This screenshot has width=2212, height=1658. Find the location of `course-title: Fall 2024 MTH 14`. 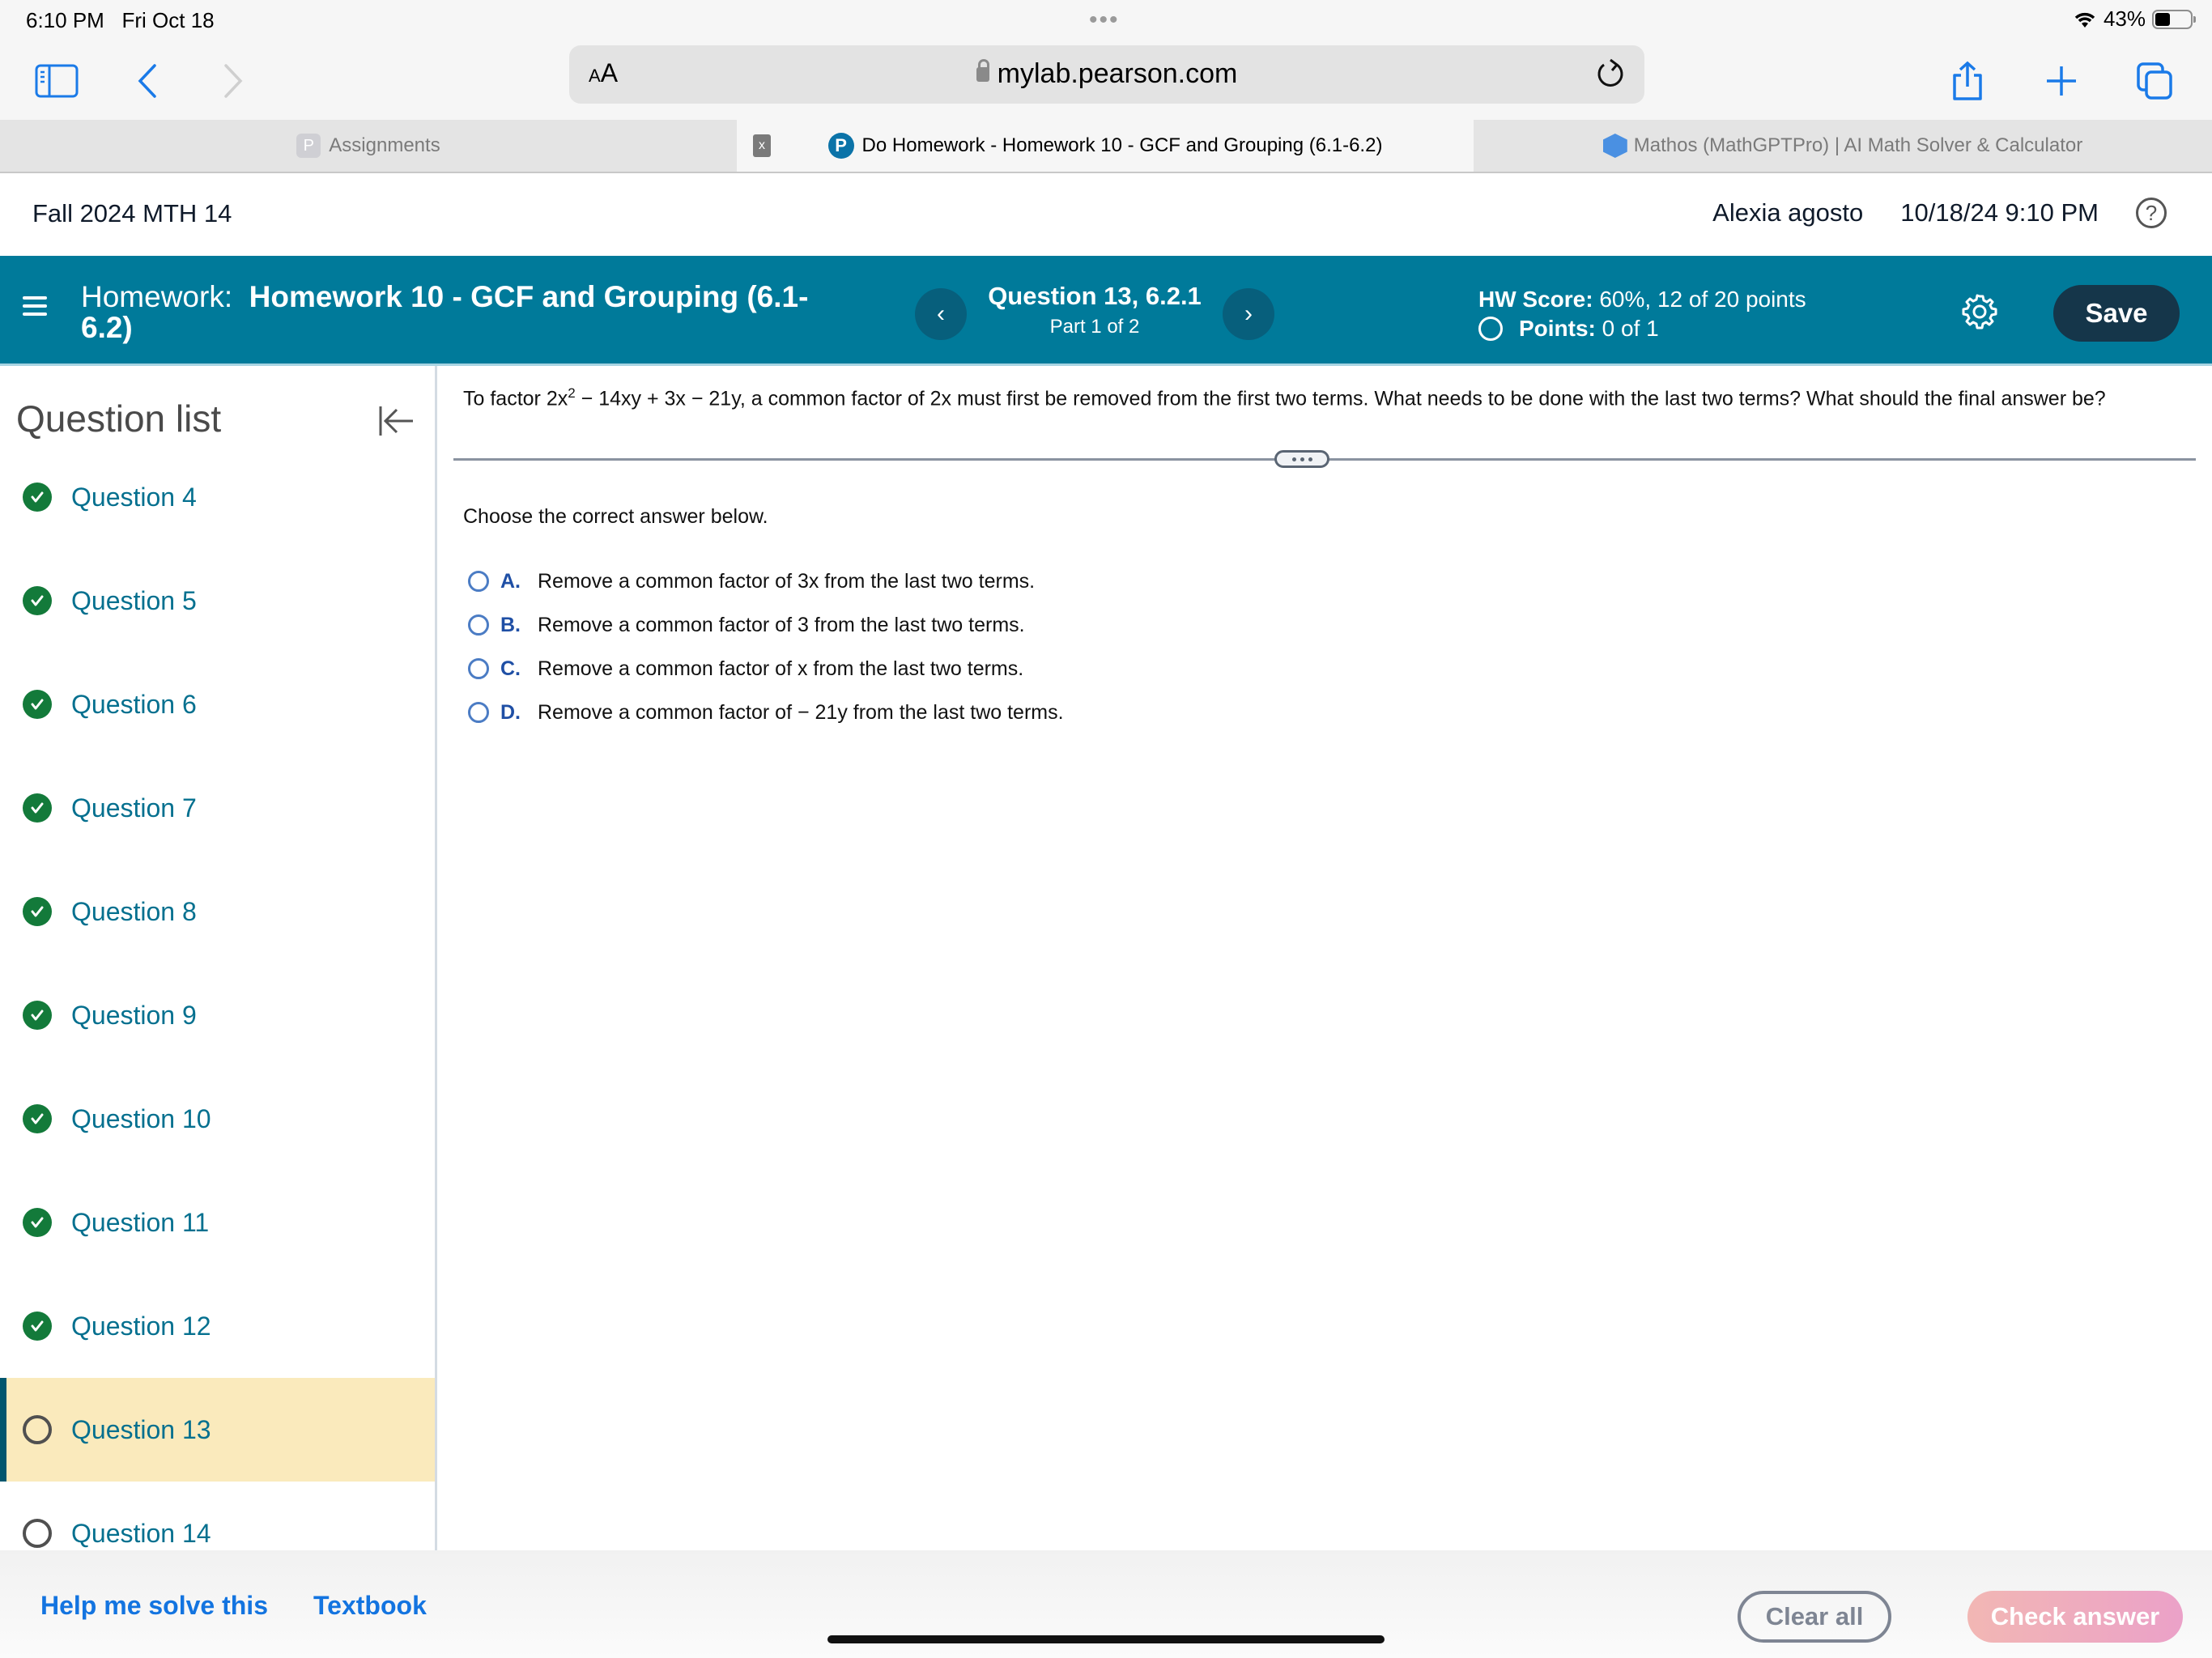

course-title: Fall 2024 MTH 14 is located at coordinates (132, 213).